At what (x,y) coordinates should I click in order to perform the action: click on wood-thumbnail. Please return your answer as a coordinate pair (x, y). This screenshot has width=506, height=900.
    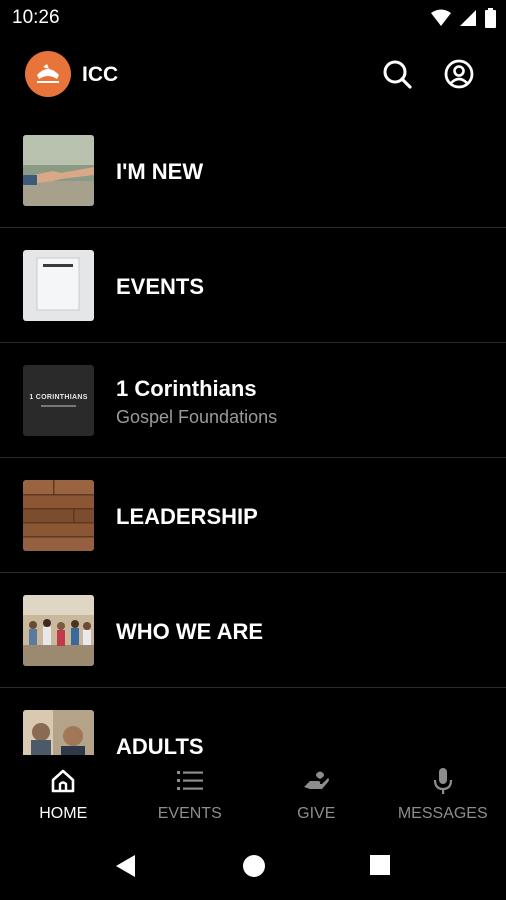
    Looking at the image, I should click on (58, 515).